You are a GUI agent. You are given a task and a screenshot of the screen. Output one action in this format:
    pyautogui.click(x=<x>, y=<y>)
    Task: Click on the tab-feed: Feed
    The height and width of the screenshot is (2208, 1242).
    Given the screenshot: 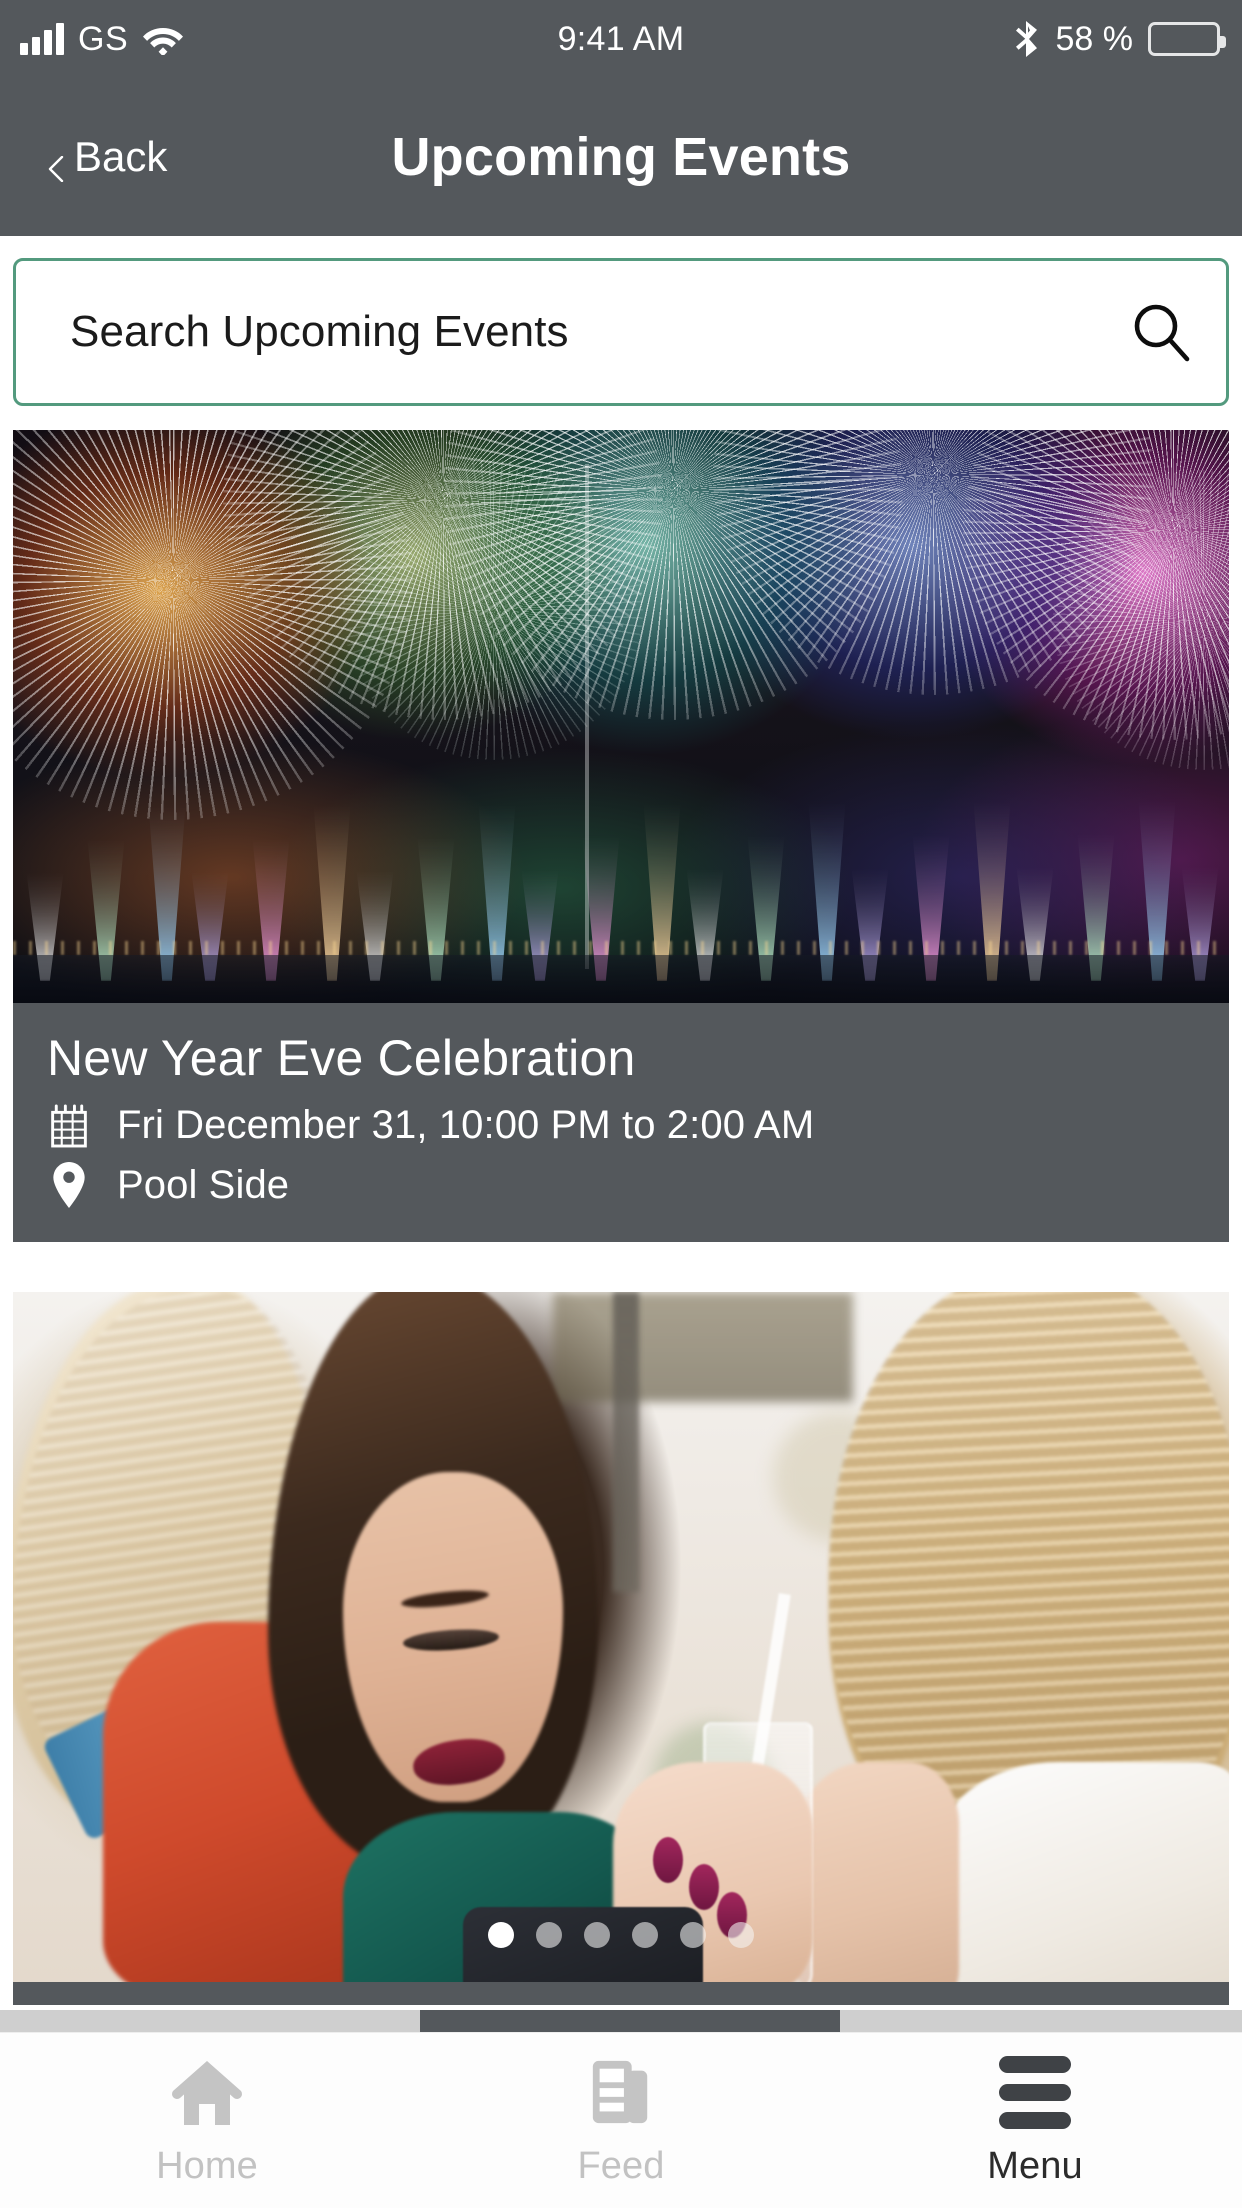 What is the action you would take?
    pyautogui.click(x=621, y=2110)
    